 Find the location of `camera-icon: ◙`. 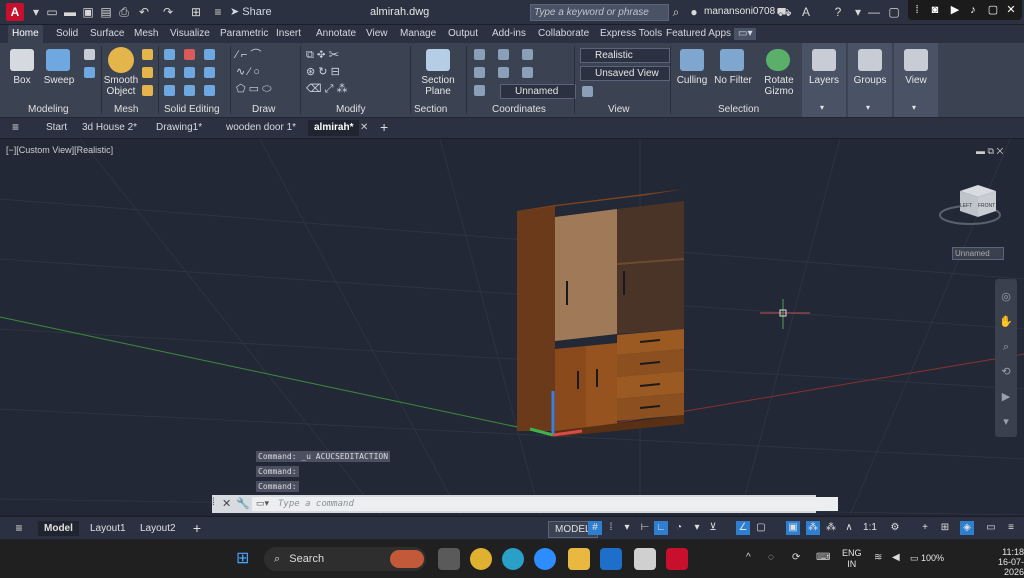

camera-icon: ◙ is located at coordinates (935, 10).